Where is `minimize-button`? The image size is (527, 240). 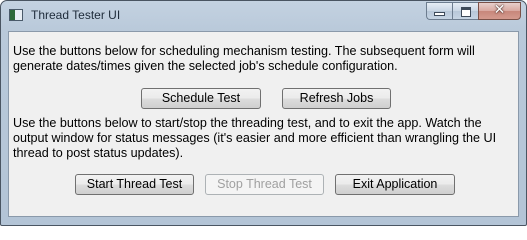 minimize-button is located at coordinates (439, 11).